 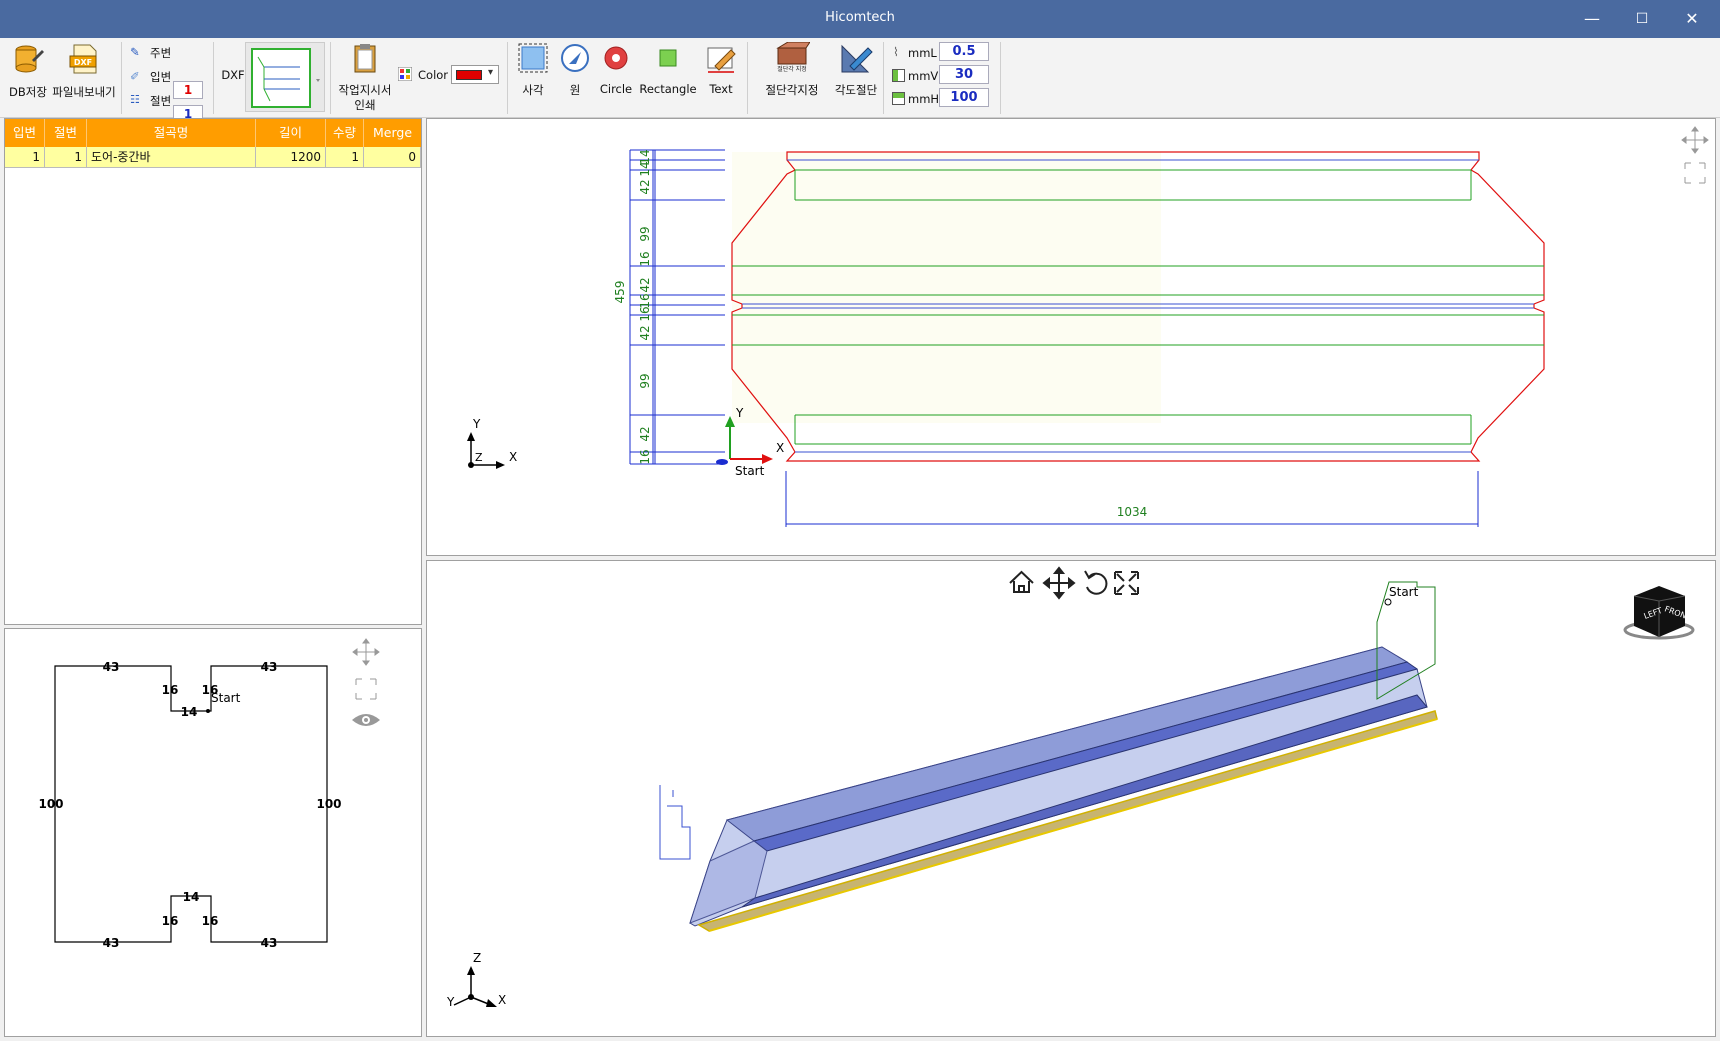 What do you see at coordinates (170, 921) in the screenshot?
I see `dim-bottom-notch-left: 16` at bounding box center [170, 921].